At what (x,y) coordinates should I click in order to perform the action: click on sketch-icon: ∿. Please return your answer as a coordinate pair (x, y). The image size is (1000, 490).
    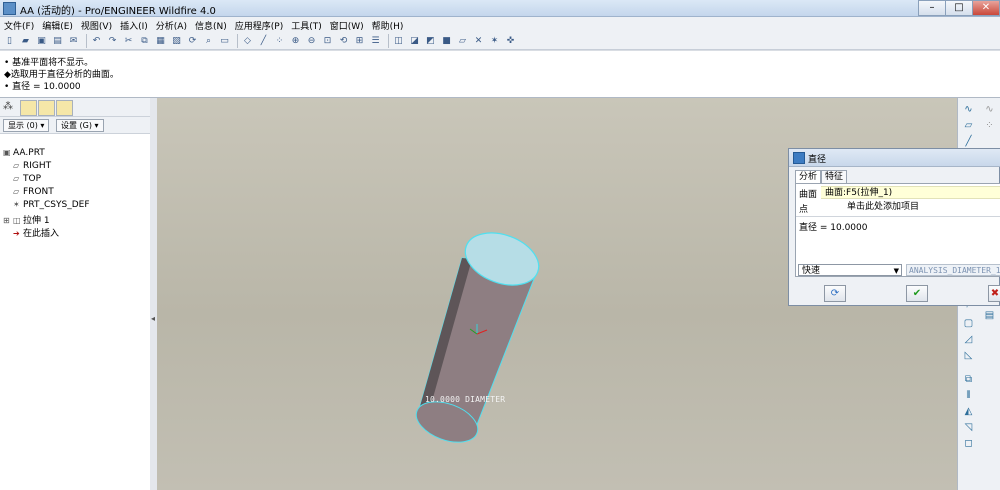
    Looking at the image, I should click on (968, 110).